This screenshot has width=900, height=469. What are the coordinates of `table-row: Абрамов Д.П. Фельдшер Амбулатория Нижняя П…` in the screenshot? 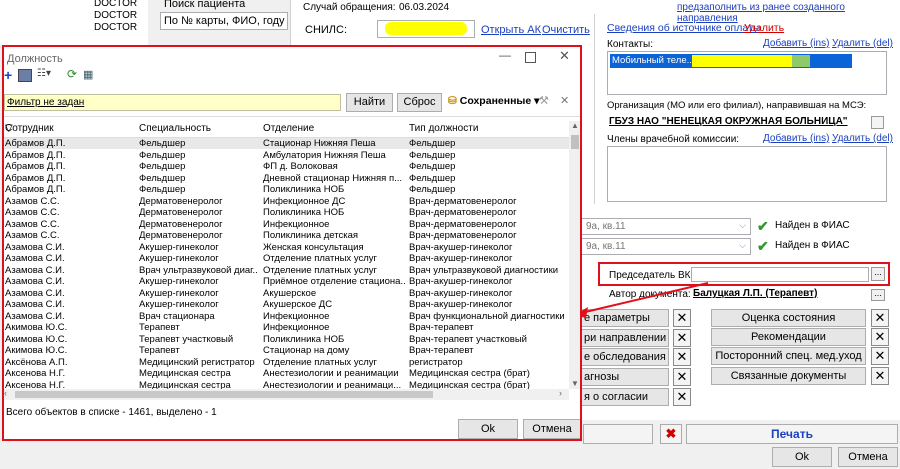 It's located at (286, 155).